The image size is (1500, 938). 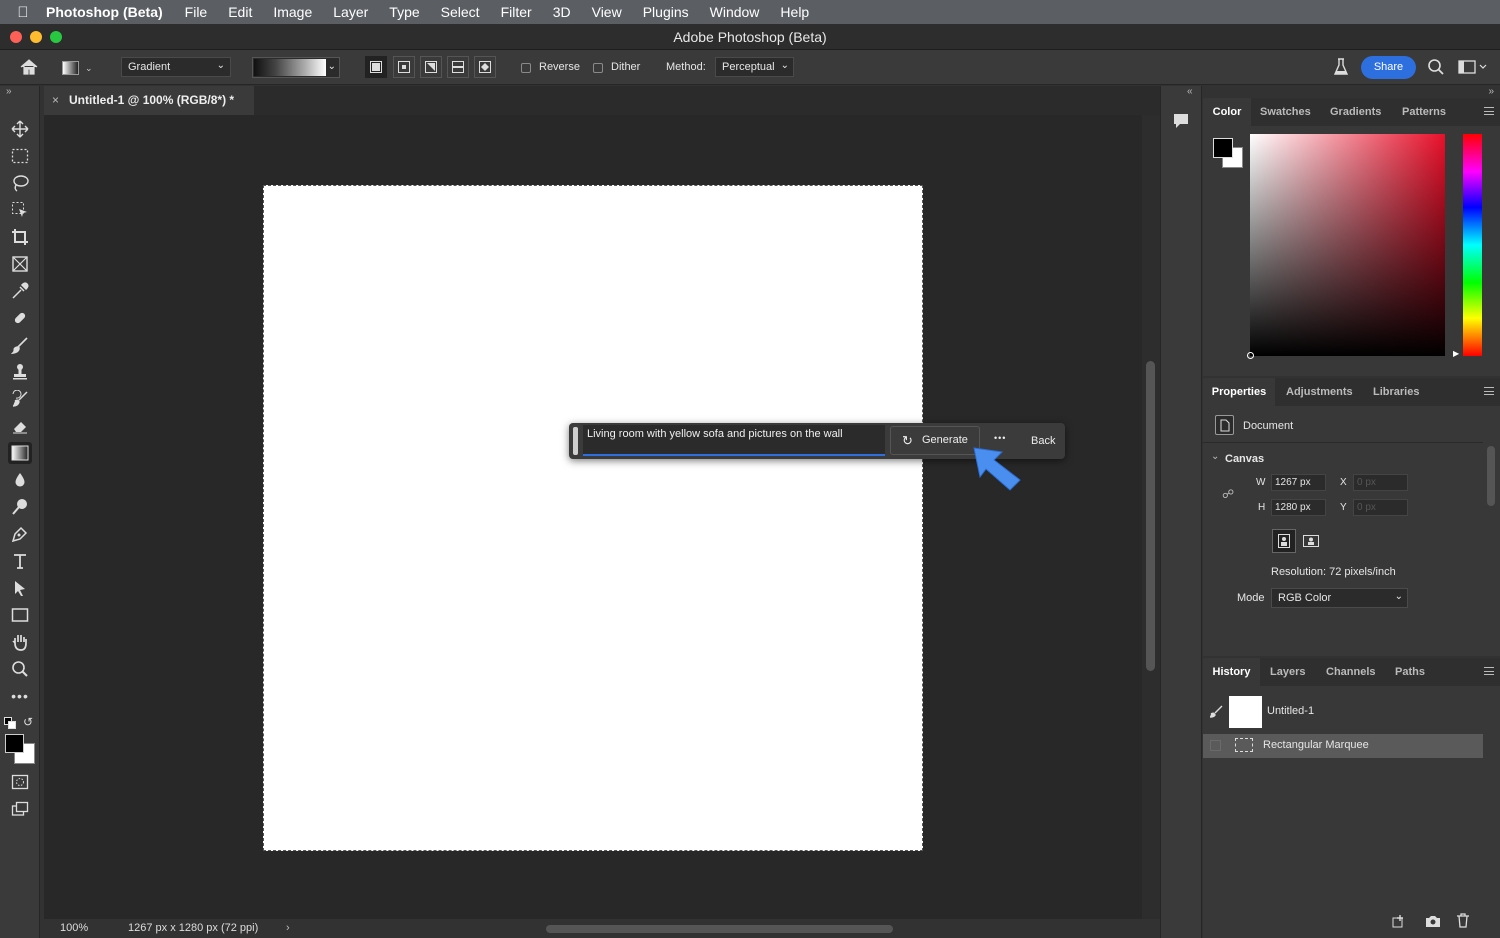 What do you see at coordinates (288, 928) in the screenshot?
I see `status-menu-arrow-icon: ›` at bounding box center [288, 928].